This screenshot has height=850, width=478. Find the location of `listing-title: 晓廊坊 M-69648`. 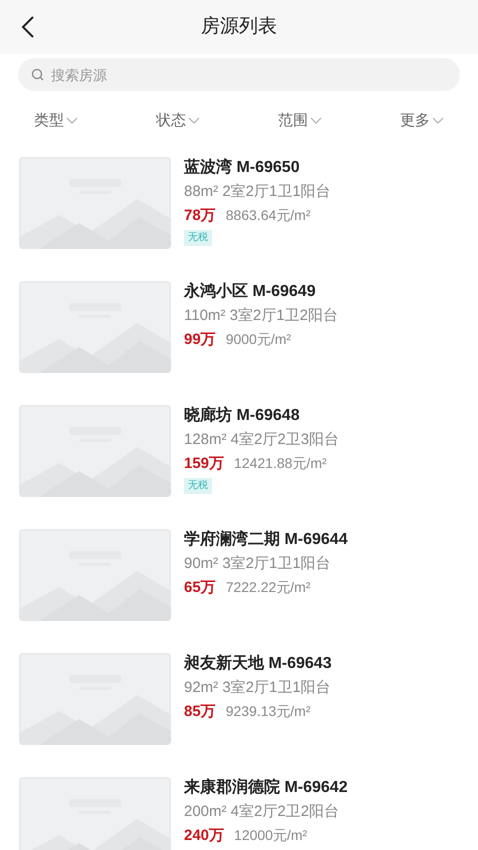

listing-title: 晓廊坊 M-69648 is located at coordinates (242, 415).